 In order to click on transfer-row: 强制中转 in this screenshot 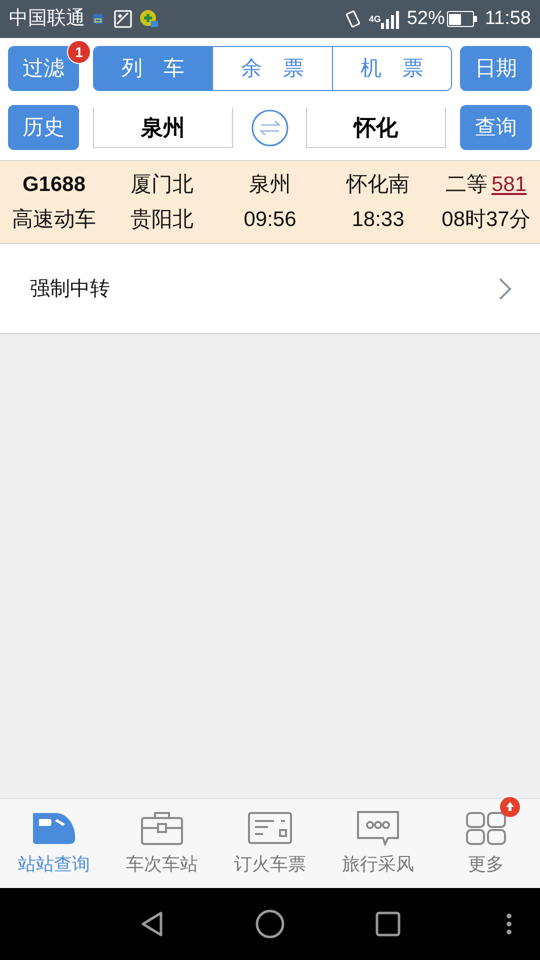, I will do `click(270, 289)`.